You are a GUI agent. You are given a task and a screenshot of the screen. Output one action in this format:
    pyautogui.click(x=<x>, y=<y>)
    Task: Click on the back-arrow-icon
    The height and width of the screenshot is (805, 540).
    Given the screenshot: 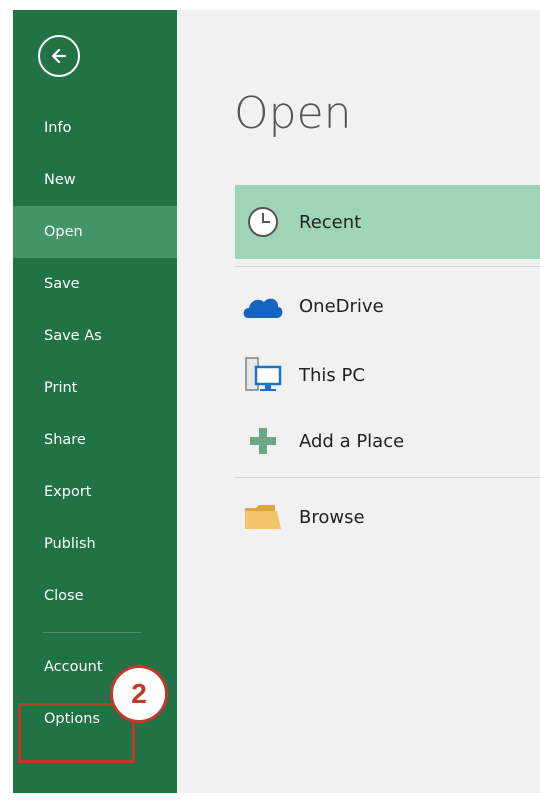 What is the action you would take?
    pyautogui.click(x=59, y=56)
    